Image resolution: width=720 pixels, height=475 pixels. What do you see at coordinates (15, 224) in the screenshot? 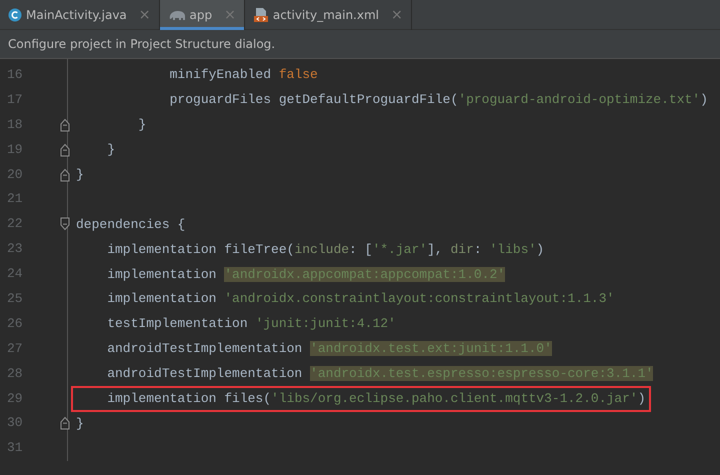
I see `line-number: 22` at bounding box center [15, 224].